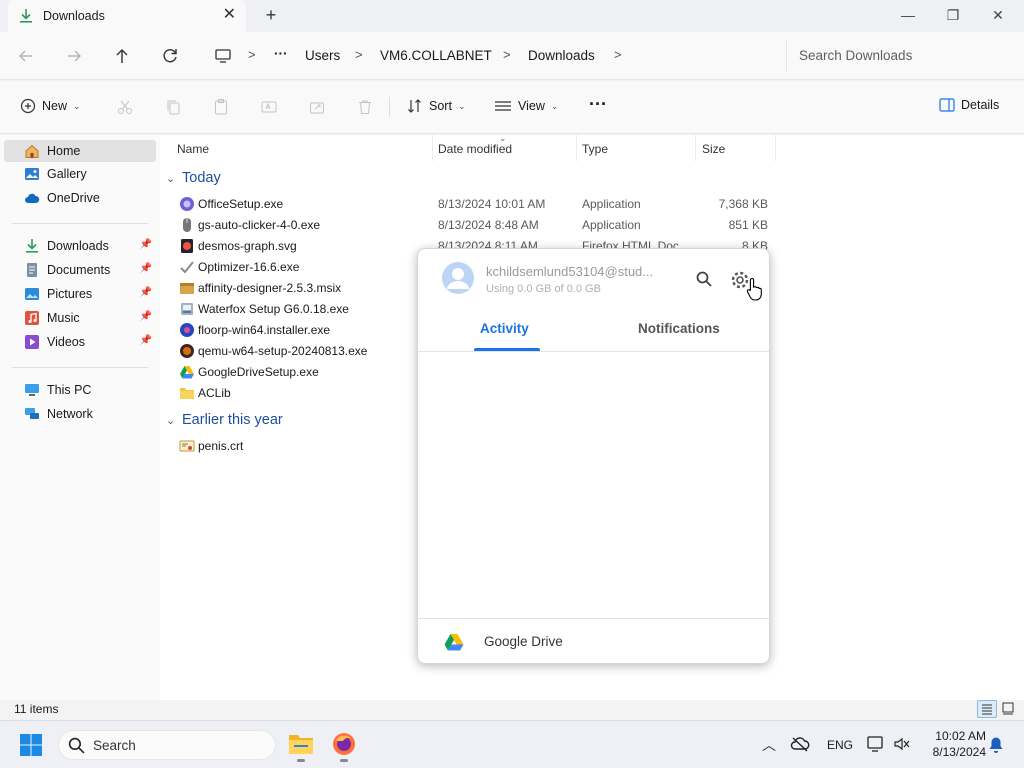 Image resolution: width=1024 pixels, height=768 pixels. Describe the element at coordinates (70, 294) in the screenshot. I see `sidebar-item-label: Pictures` at that location.